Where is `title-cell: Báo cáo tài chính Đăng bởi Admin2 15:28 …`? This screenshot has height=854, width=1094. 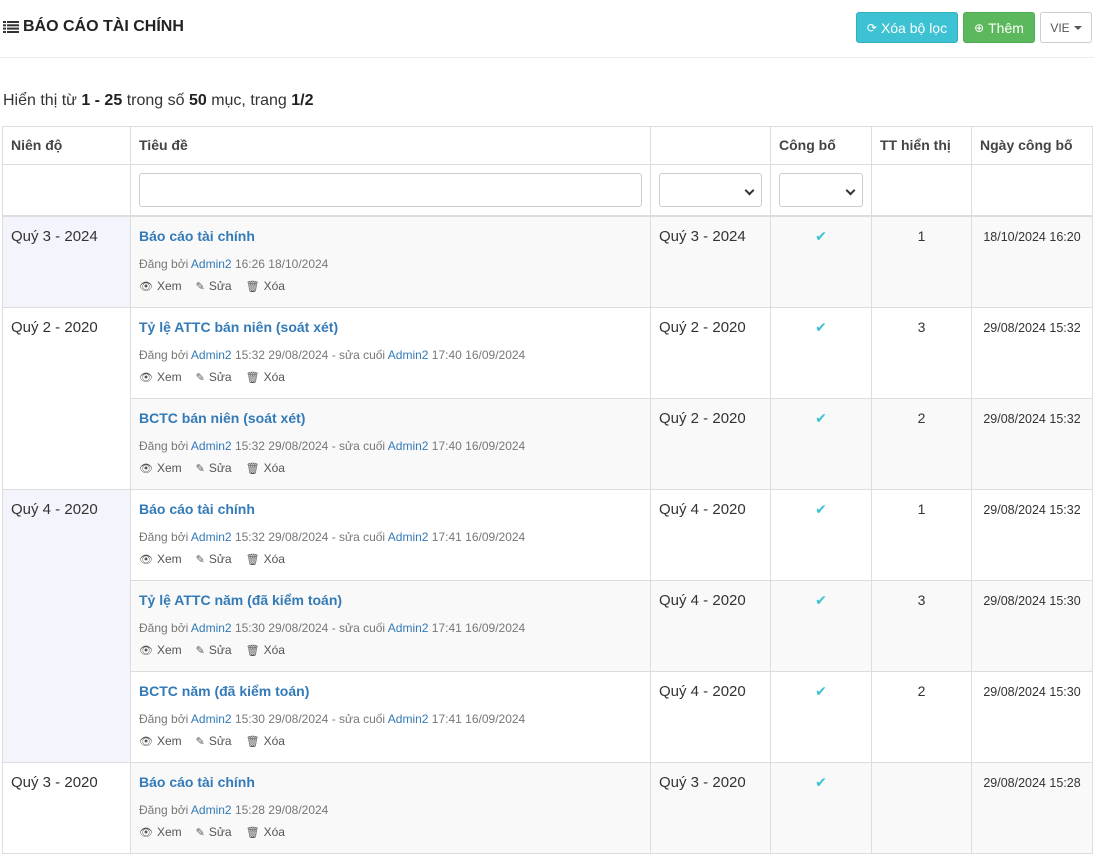
title-cell: Báo cáo tài chính Đăng bởi Admin2 15:28 … is located at coordinates (390, 807).